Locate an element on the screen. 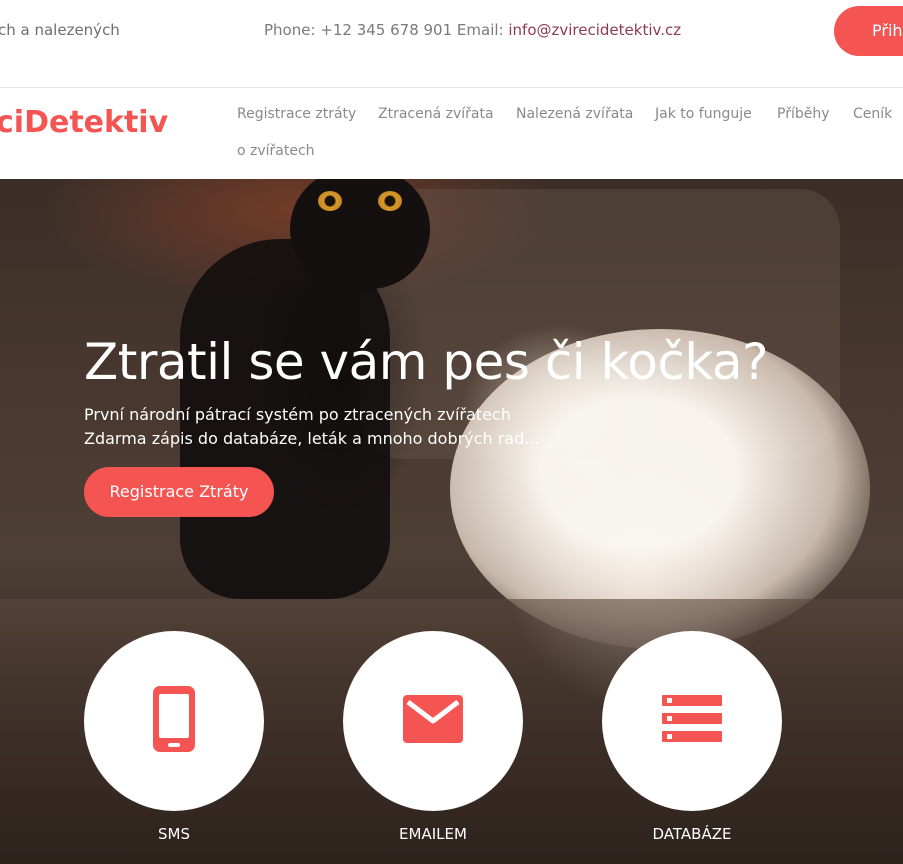 The image size is (903, 864). phone-icon is located at coordinates (174, 721).